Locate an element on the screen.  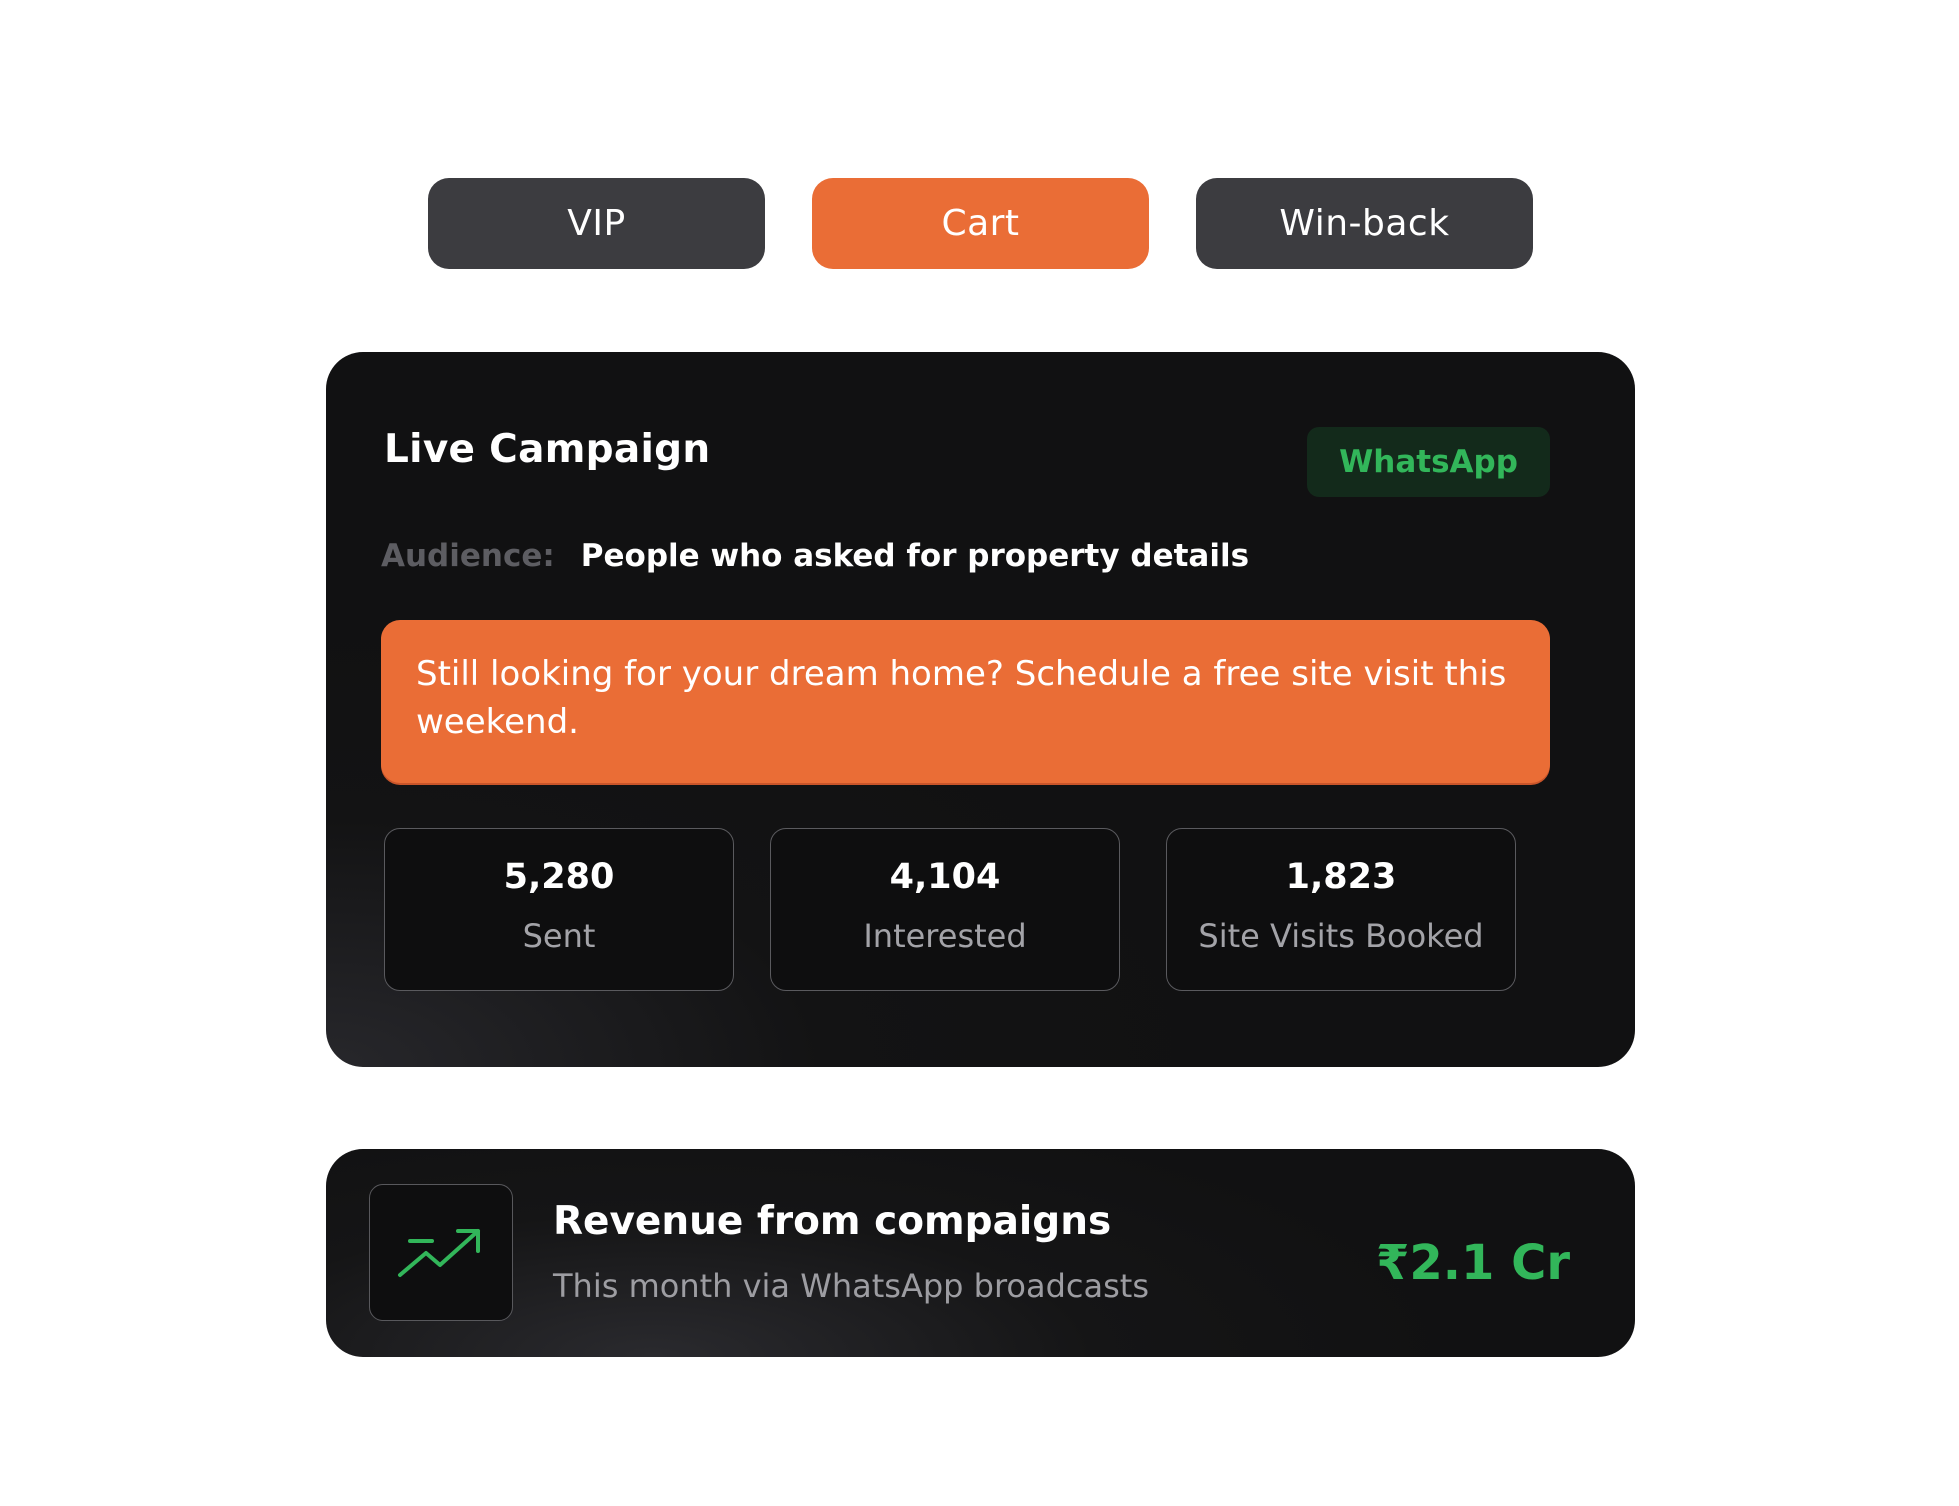
stat-value: 1,823 is located at coordinates (1341, 877).